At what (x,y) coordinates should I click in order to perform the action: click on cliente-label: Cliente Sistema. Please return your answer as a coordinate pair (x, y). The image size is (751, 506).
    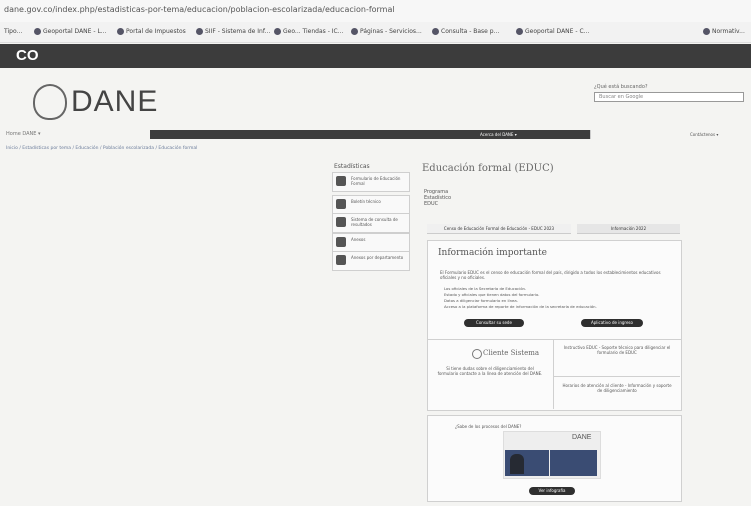
    Looking at the image, I should click on (511, 353).